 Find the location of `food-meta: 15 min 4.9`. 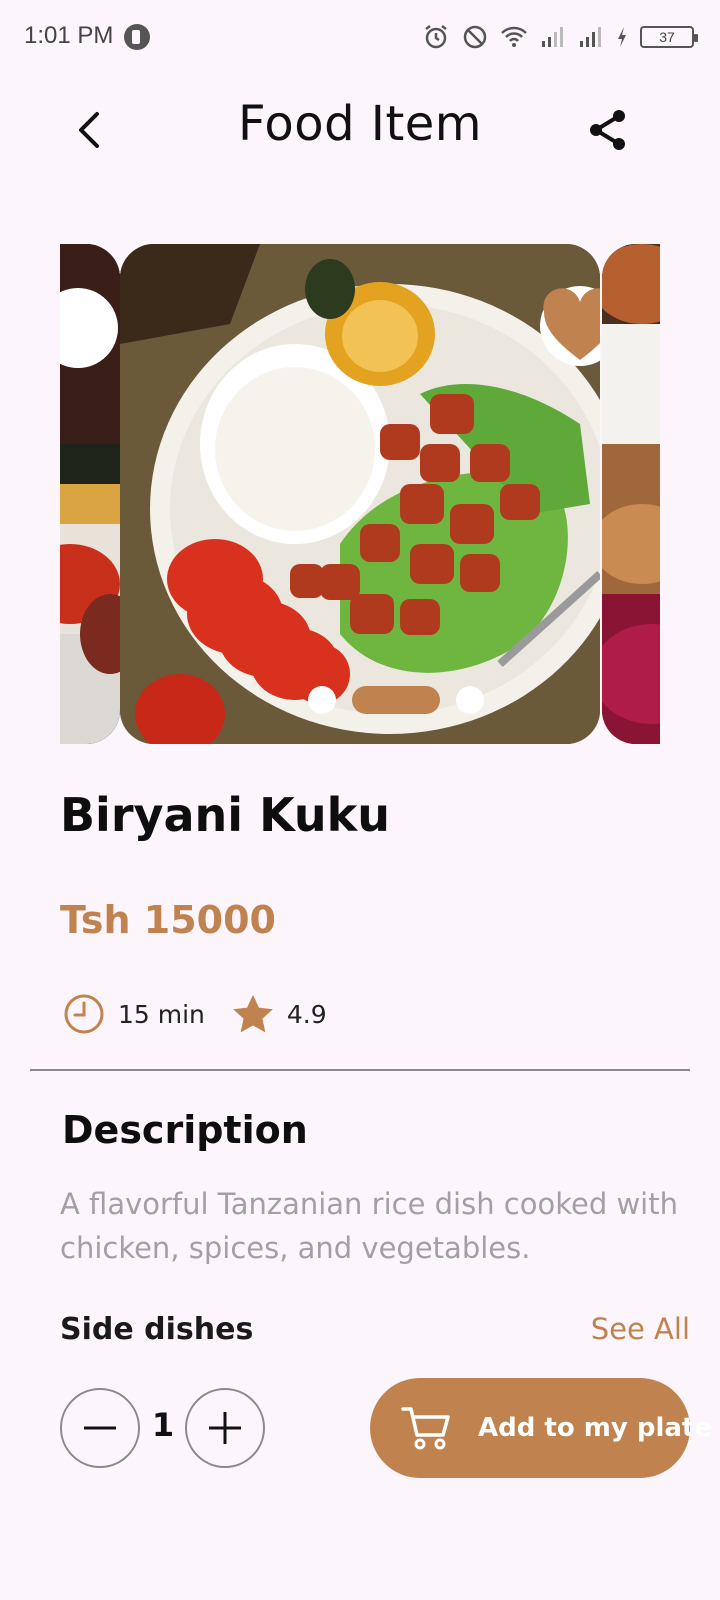

food-meta: 15 min 4.9 is located at coordinates (194, 1014).